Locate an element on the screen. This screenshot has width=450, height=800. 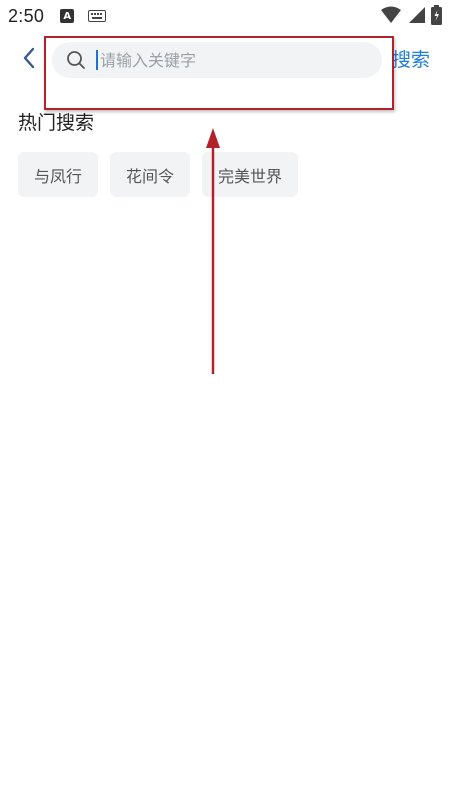
chevron-left-icon is located at coordinates (29, 60).